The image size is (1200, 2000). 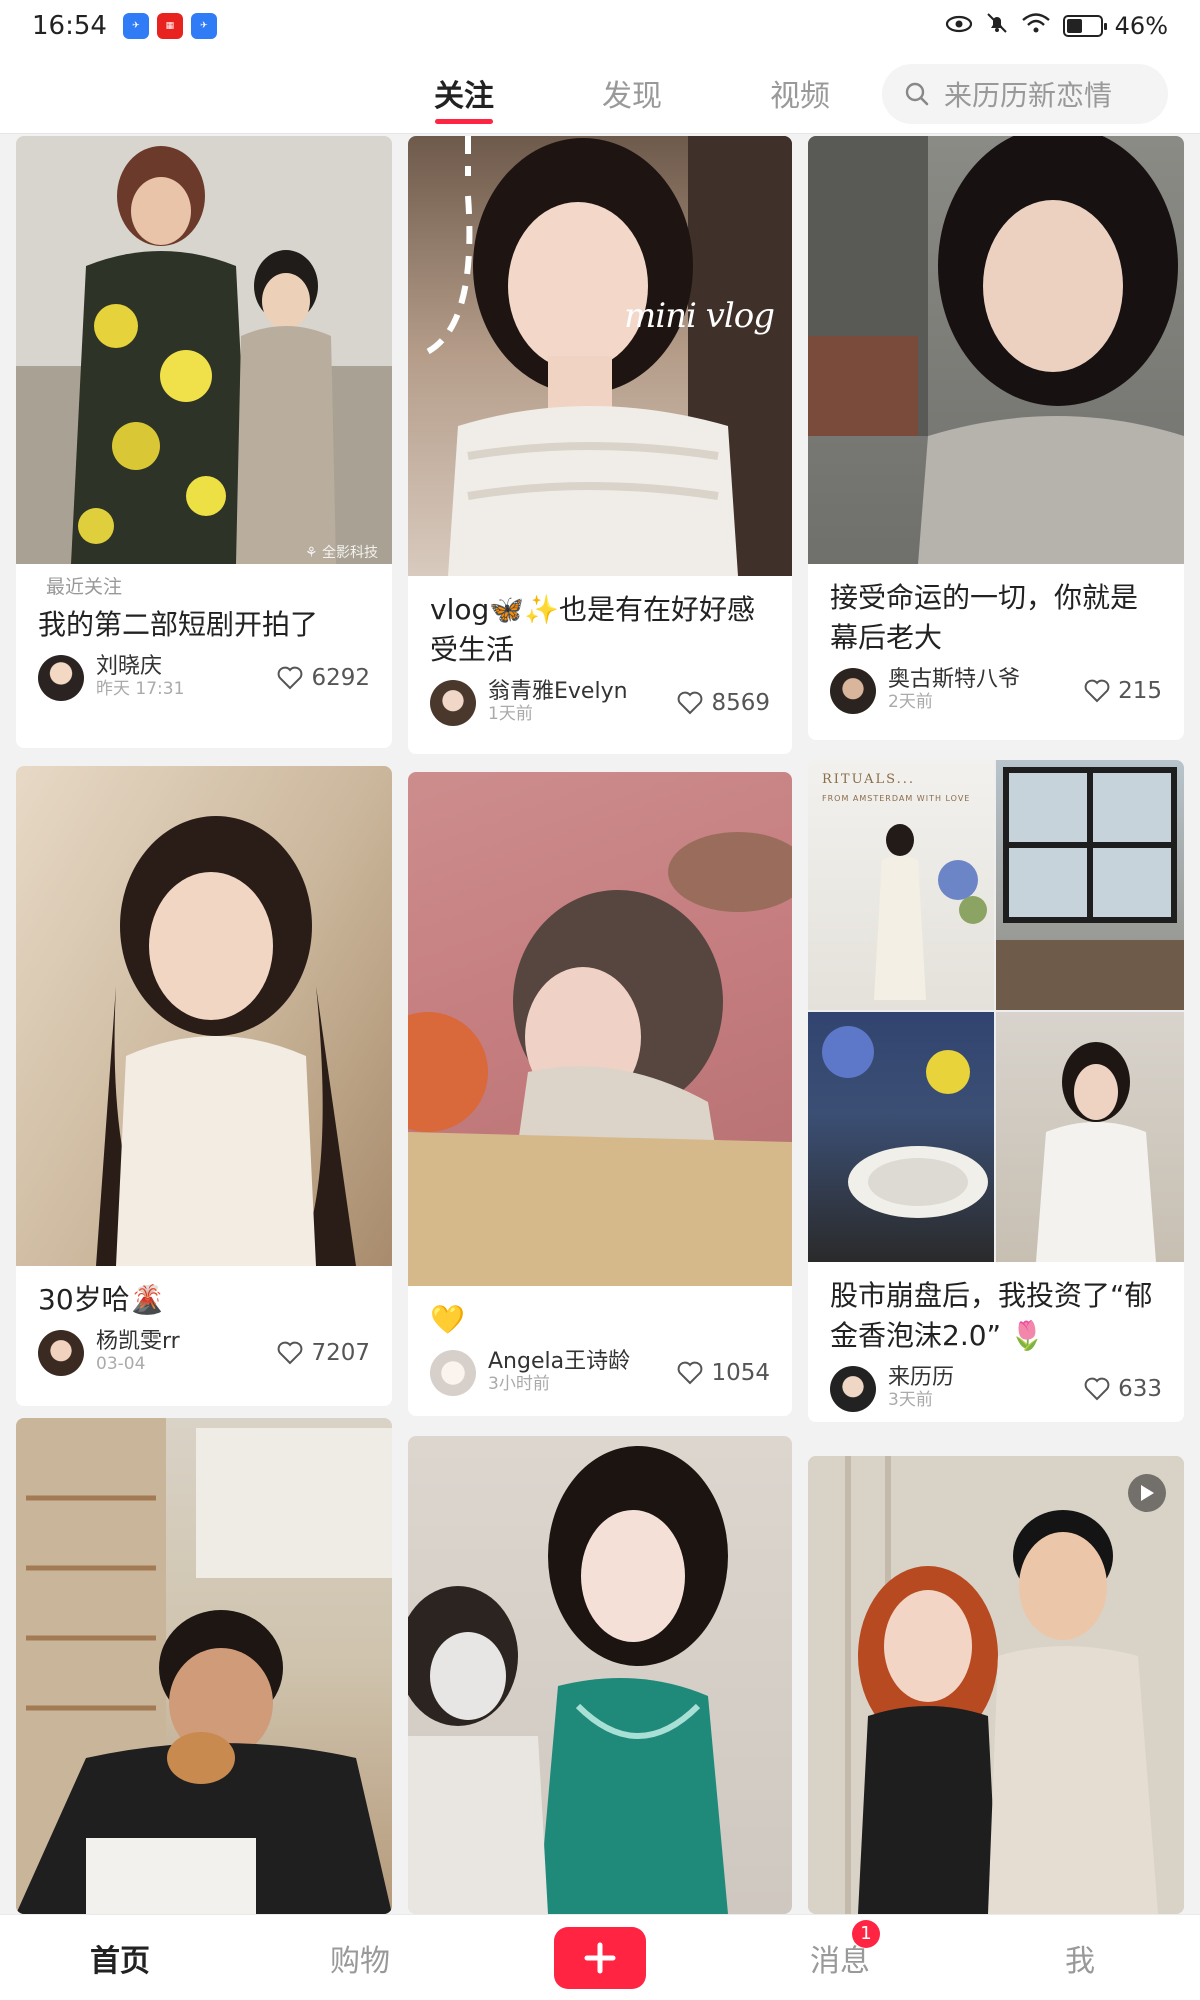 I want to click on feed-card: 接受命运的一切，你就是幕后老大 奥古斯特八爷 2天前 215, so click(x=996, y=438).